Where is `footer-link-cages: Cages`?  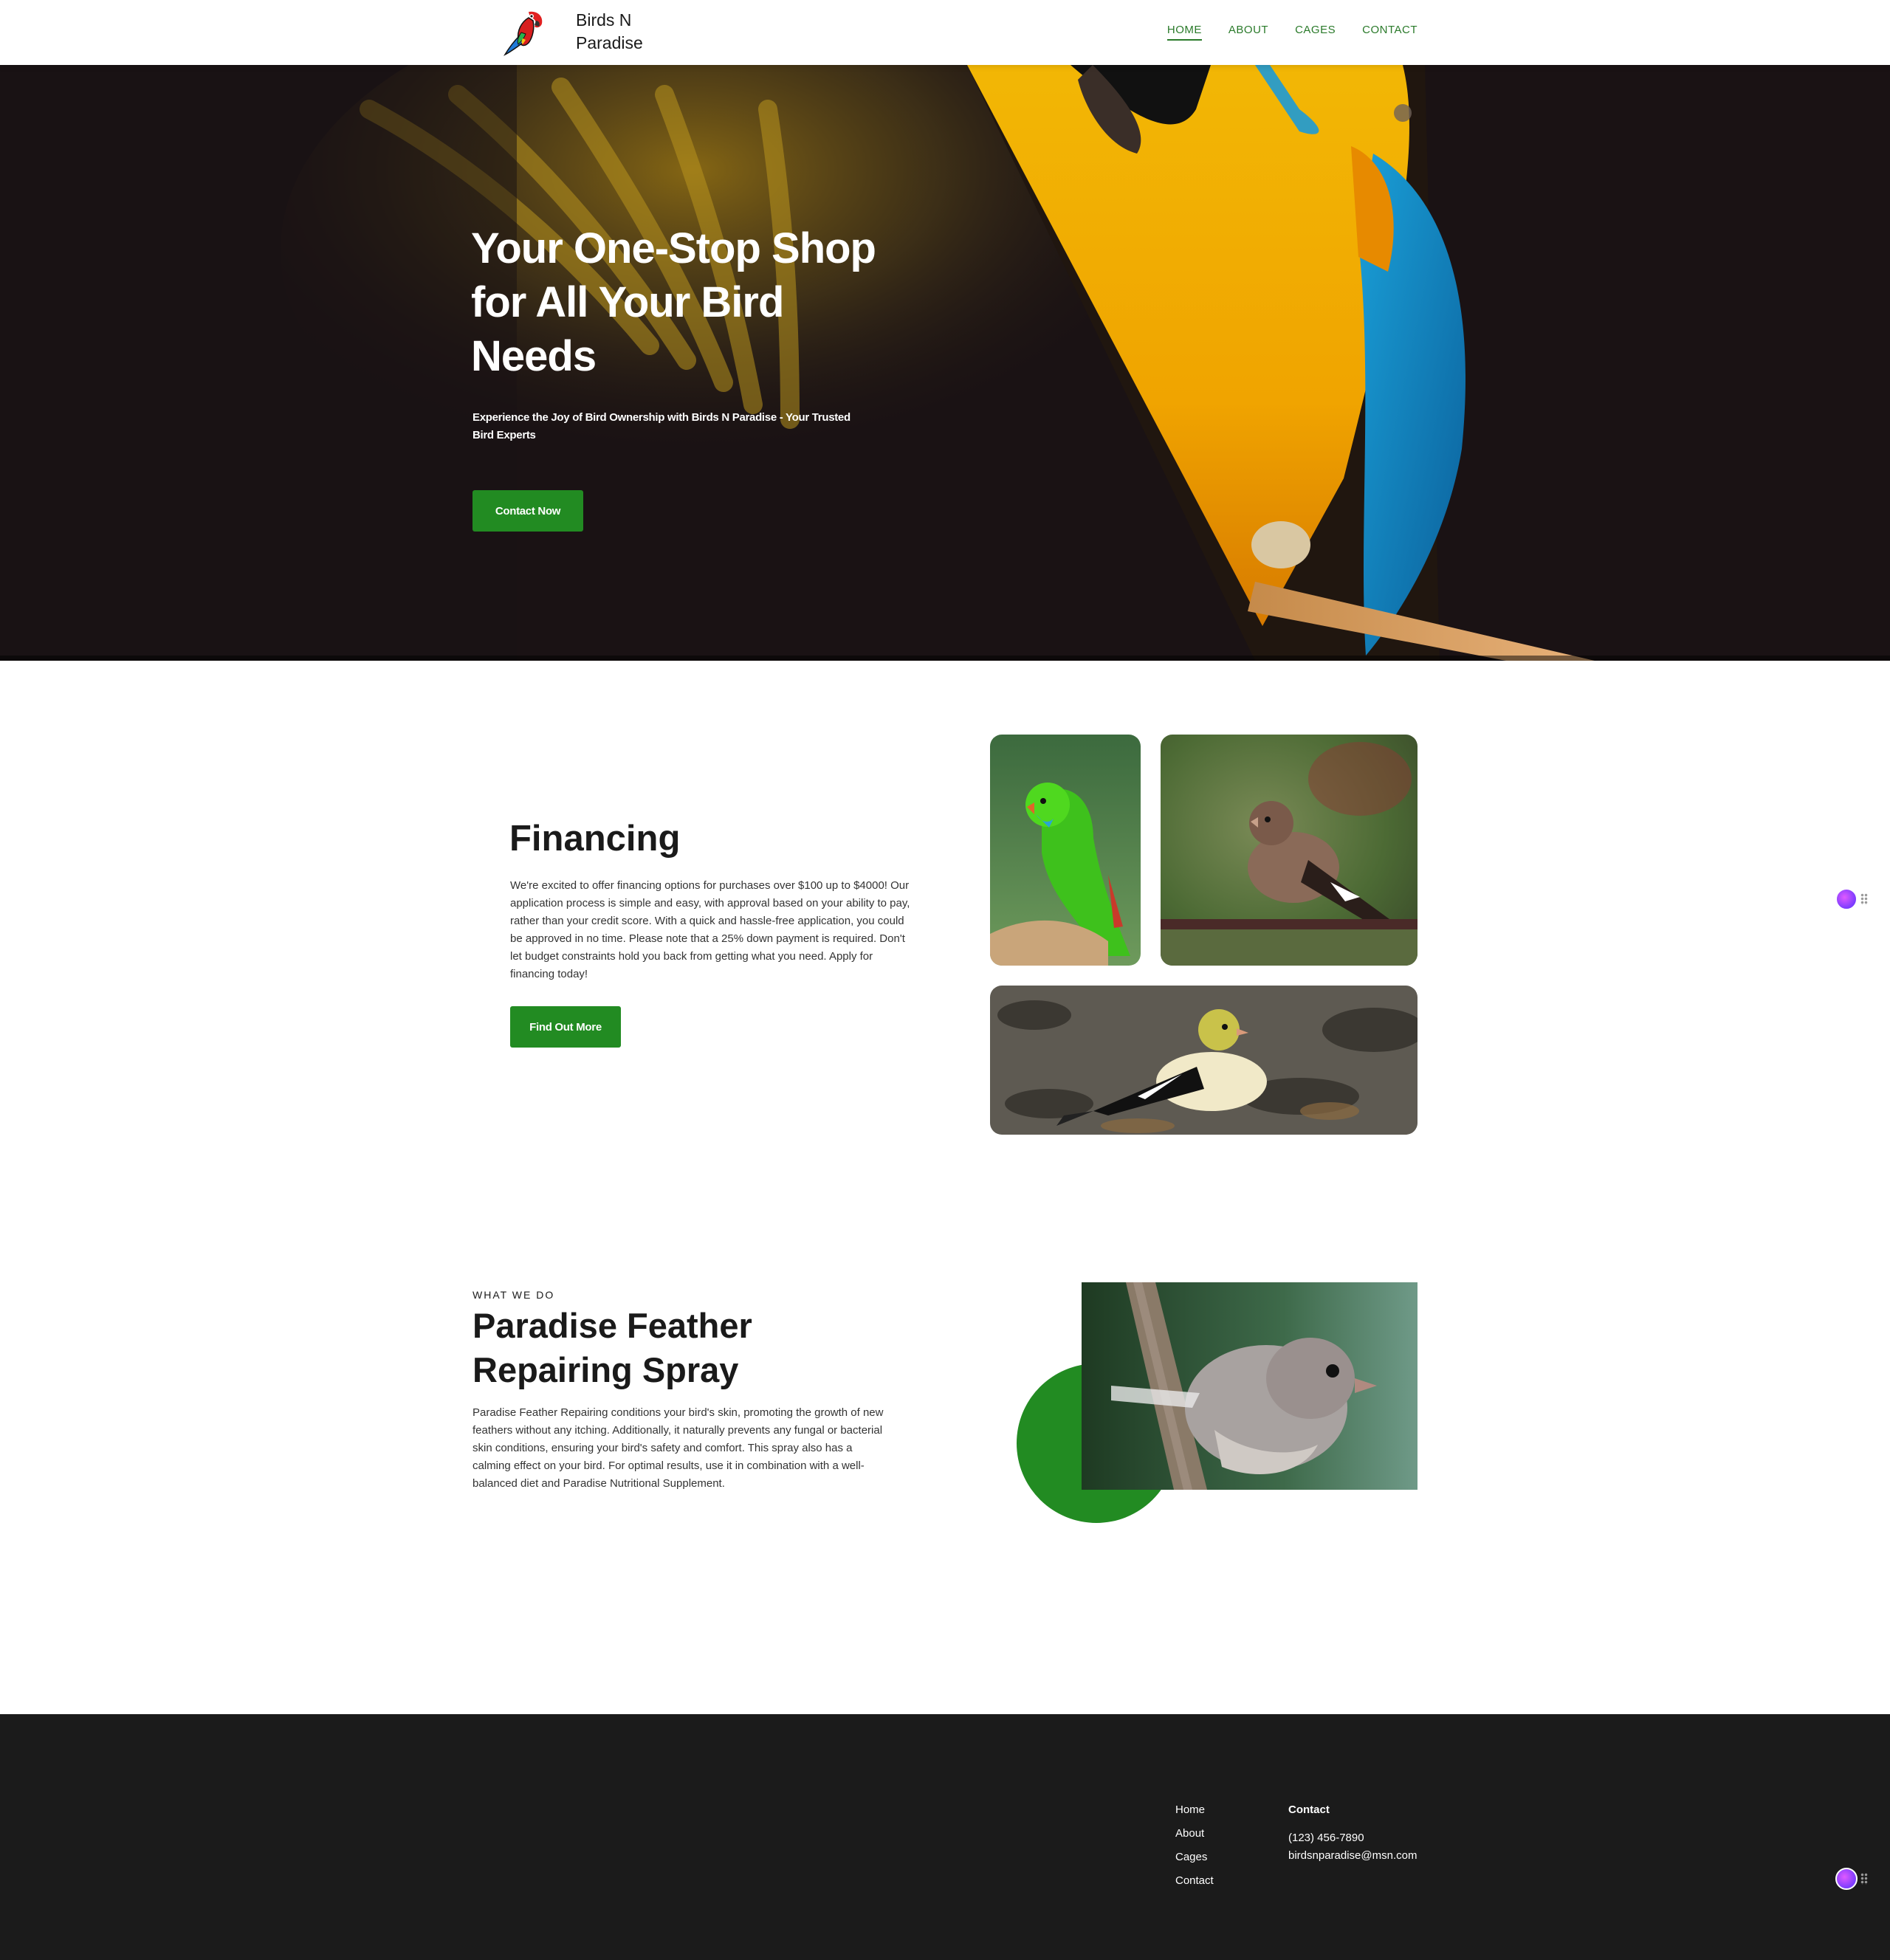 footer-link-cages: Cages is located at coordinates (1194, 1858).